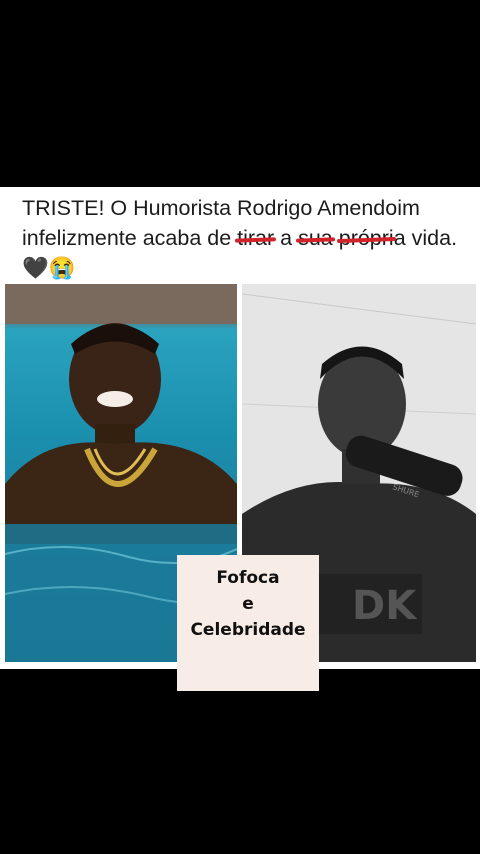 The image size is (480, 854). Describe the element at coordinates (256, 238) in the screenshot. I see `struck-word: tirar` at that location.